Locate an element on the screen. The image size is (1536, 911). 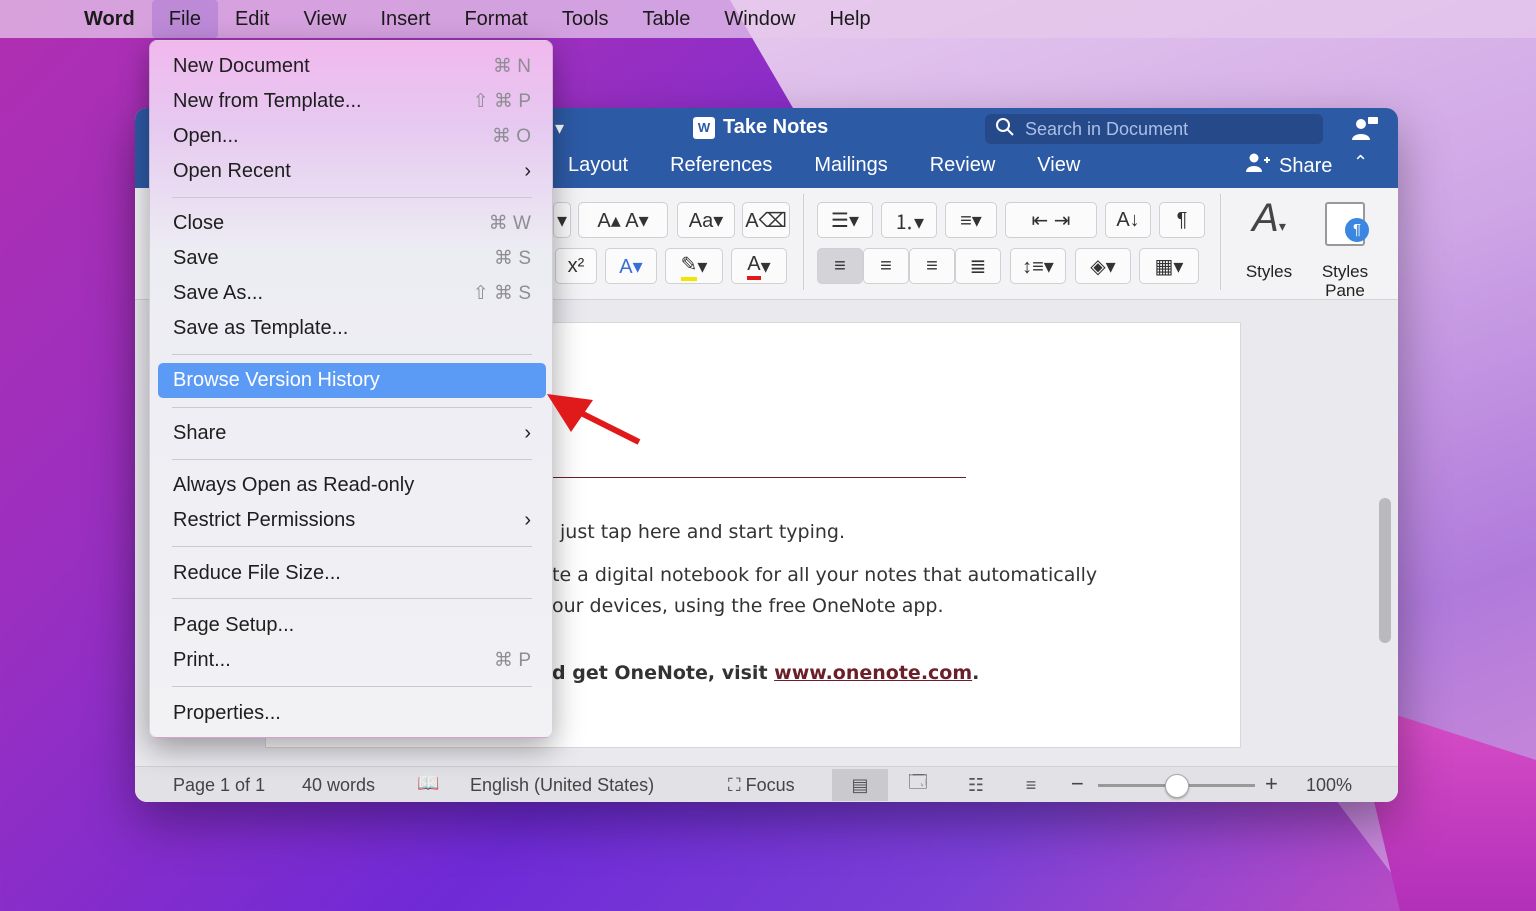
menubar-insert: Insert is located at coordinates (405, 19).